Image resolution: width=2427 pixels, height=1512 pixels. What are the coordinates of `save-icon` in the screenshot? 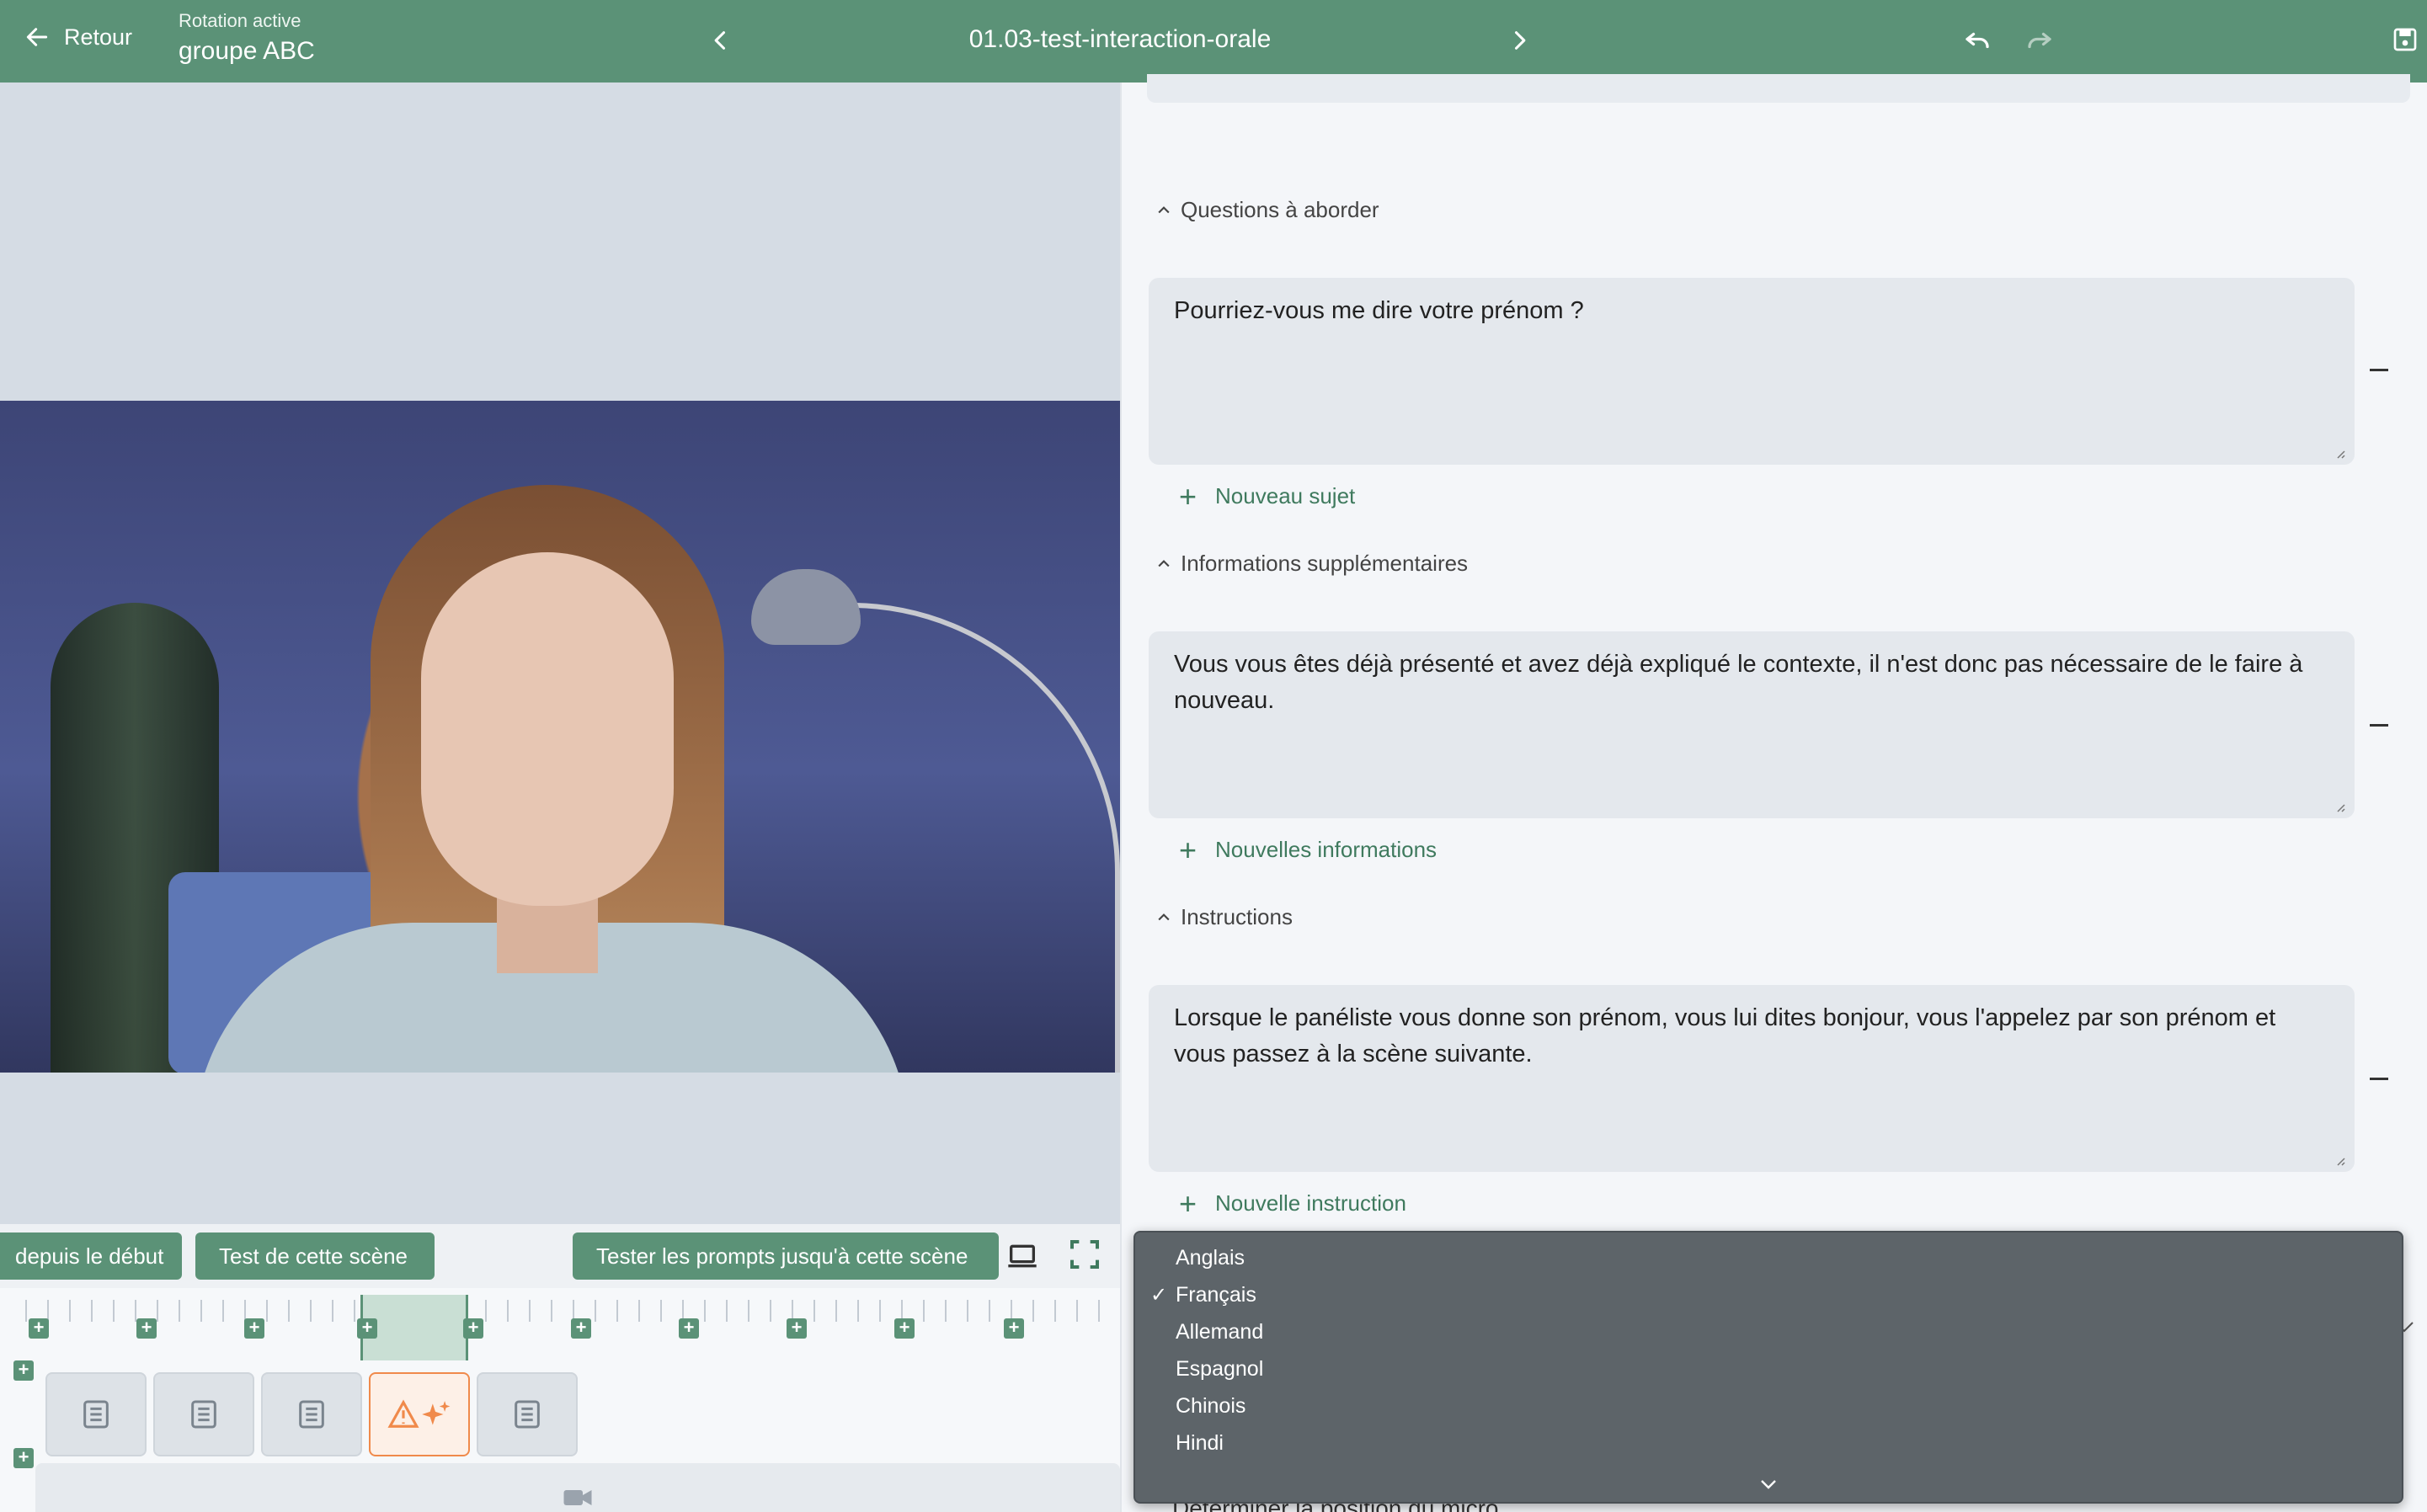 It's located at (2405, 39).